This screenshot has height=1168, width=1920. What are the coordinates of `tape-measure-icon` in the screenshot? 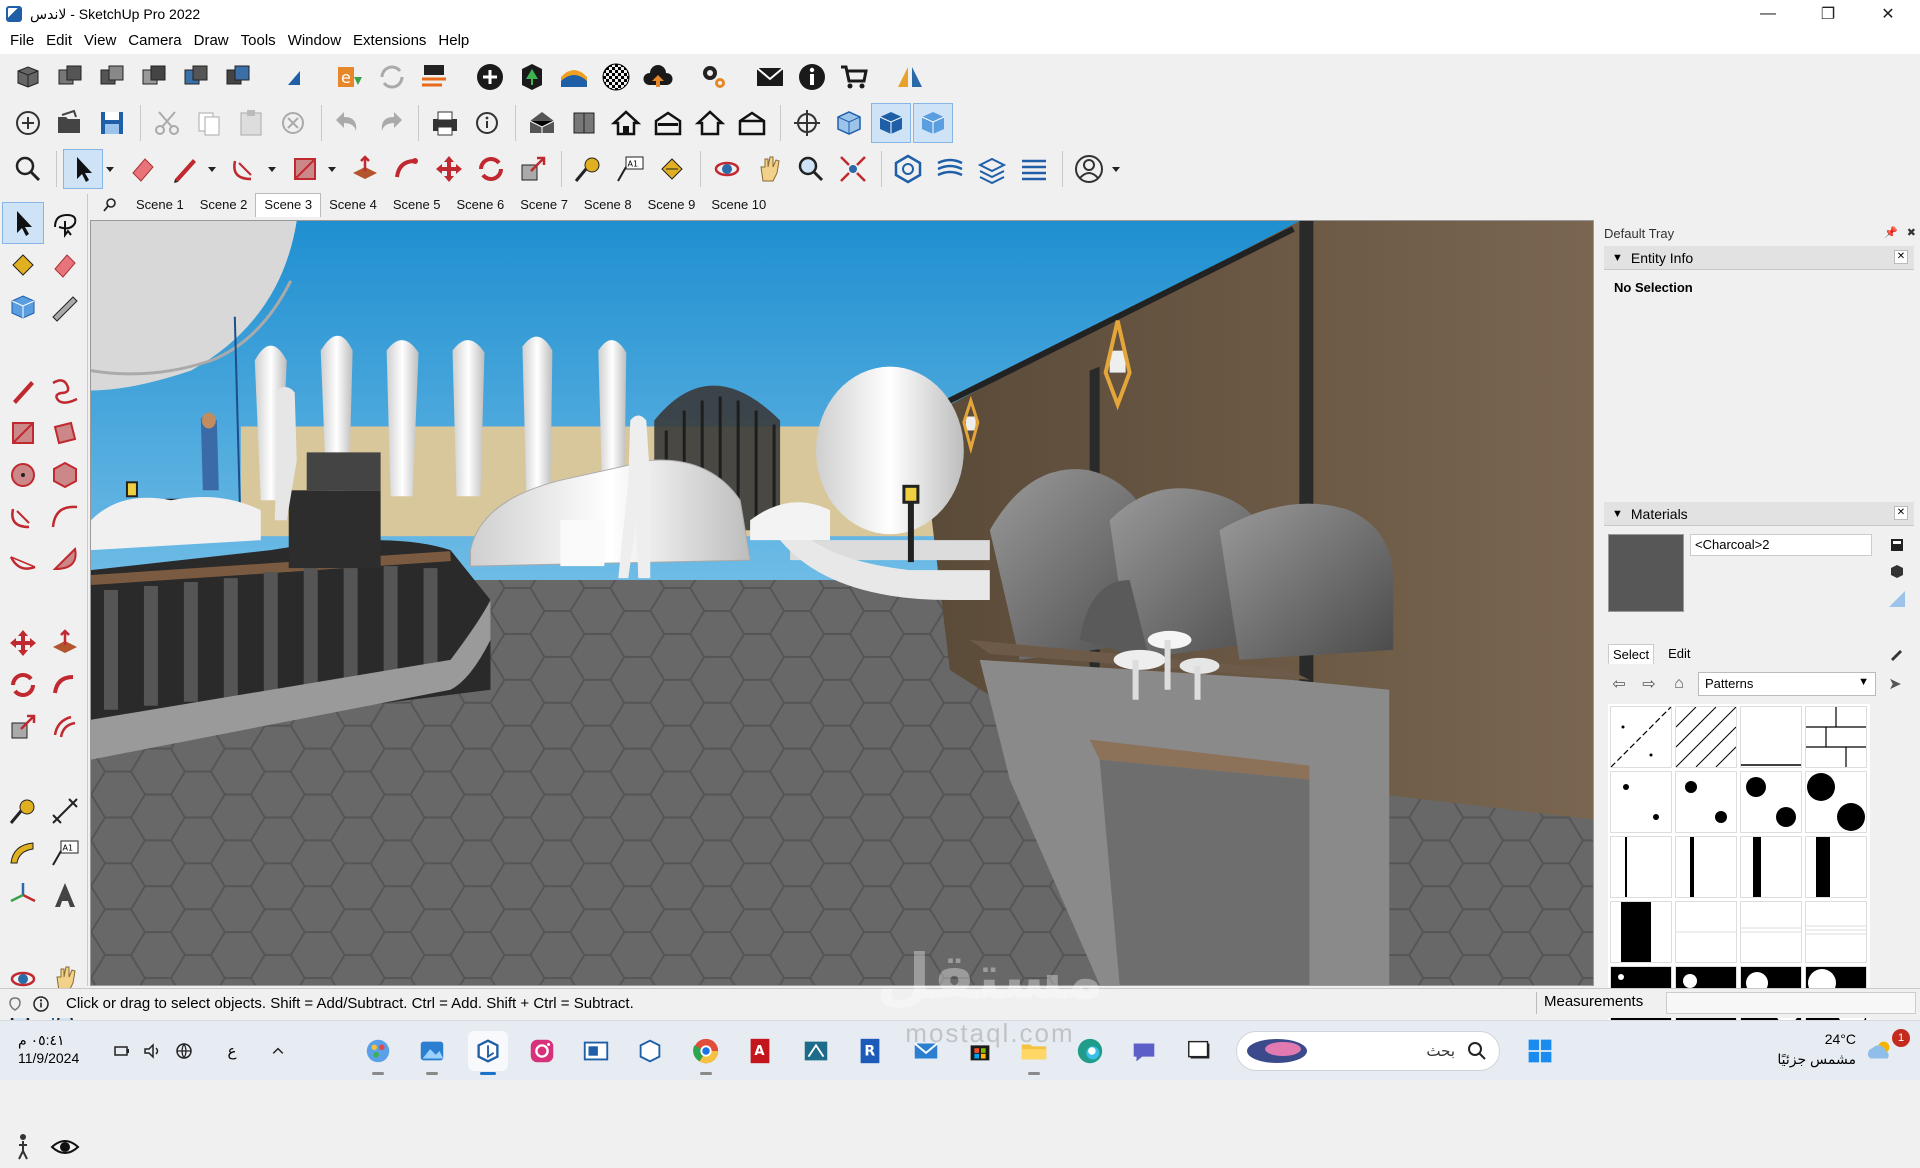 It's located at (588, 169).